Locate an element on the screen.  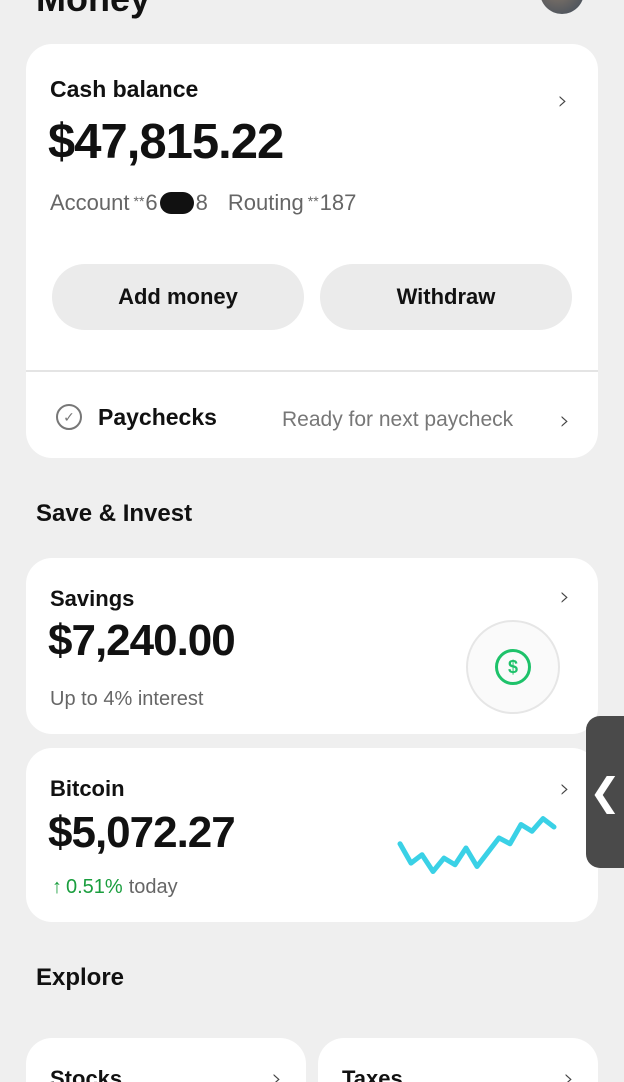
check-circle-icon: ✓ is located at coordinates (69, 417).